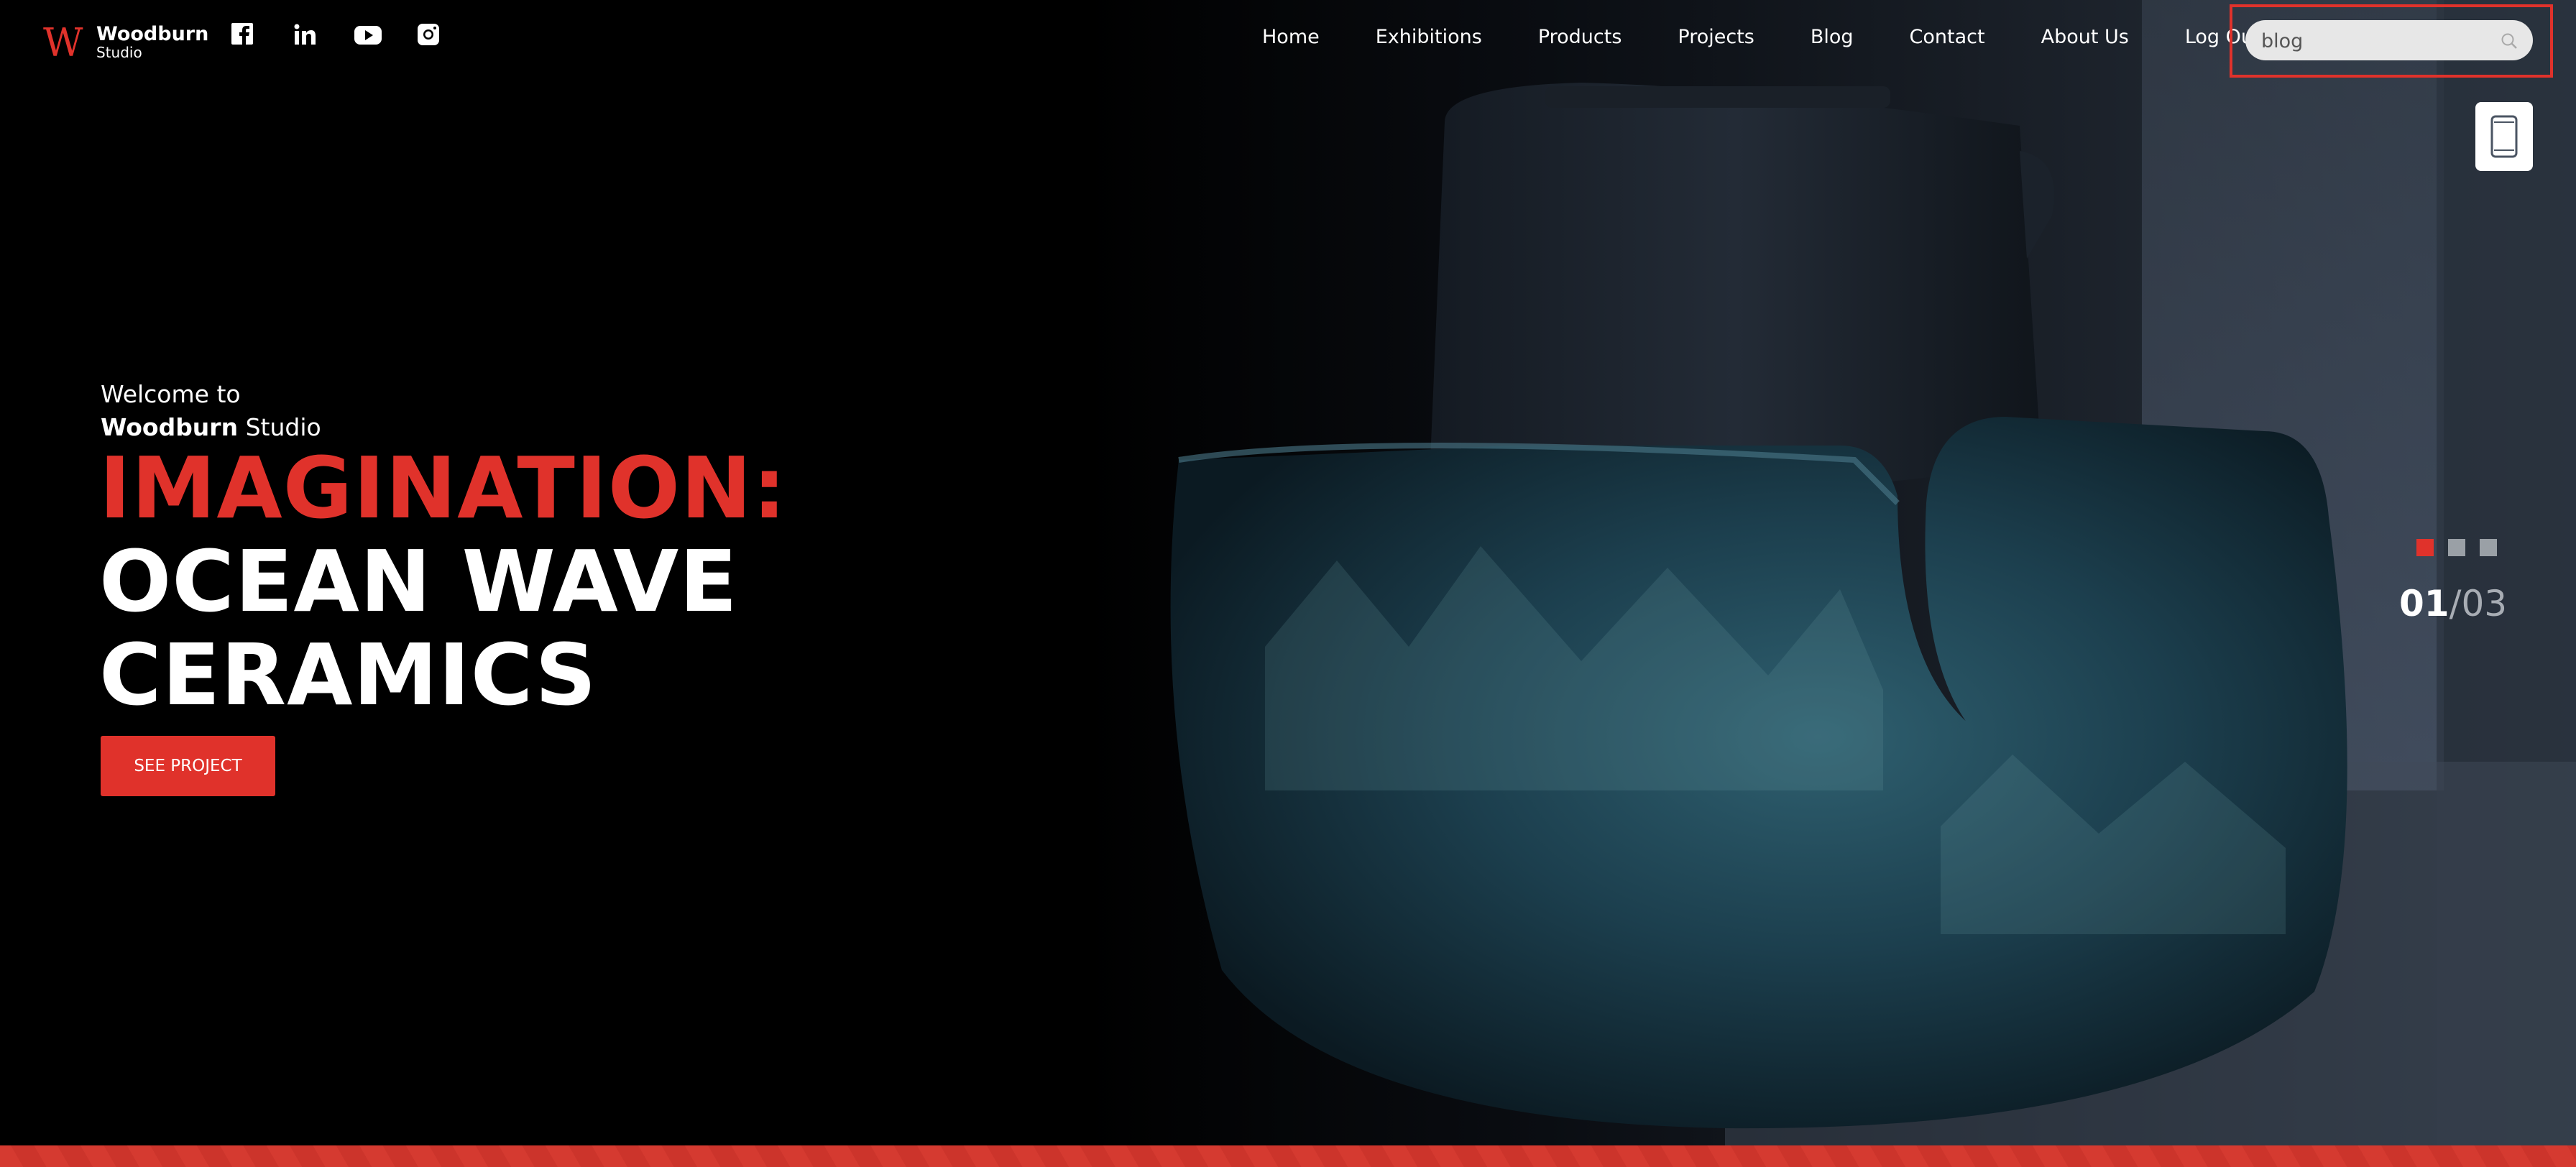  What do you see at coordinates (2424, 603) in the screenshot?
I see `slide-current: 01` at bounding box center [2424, 603].